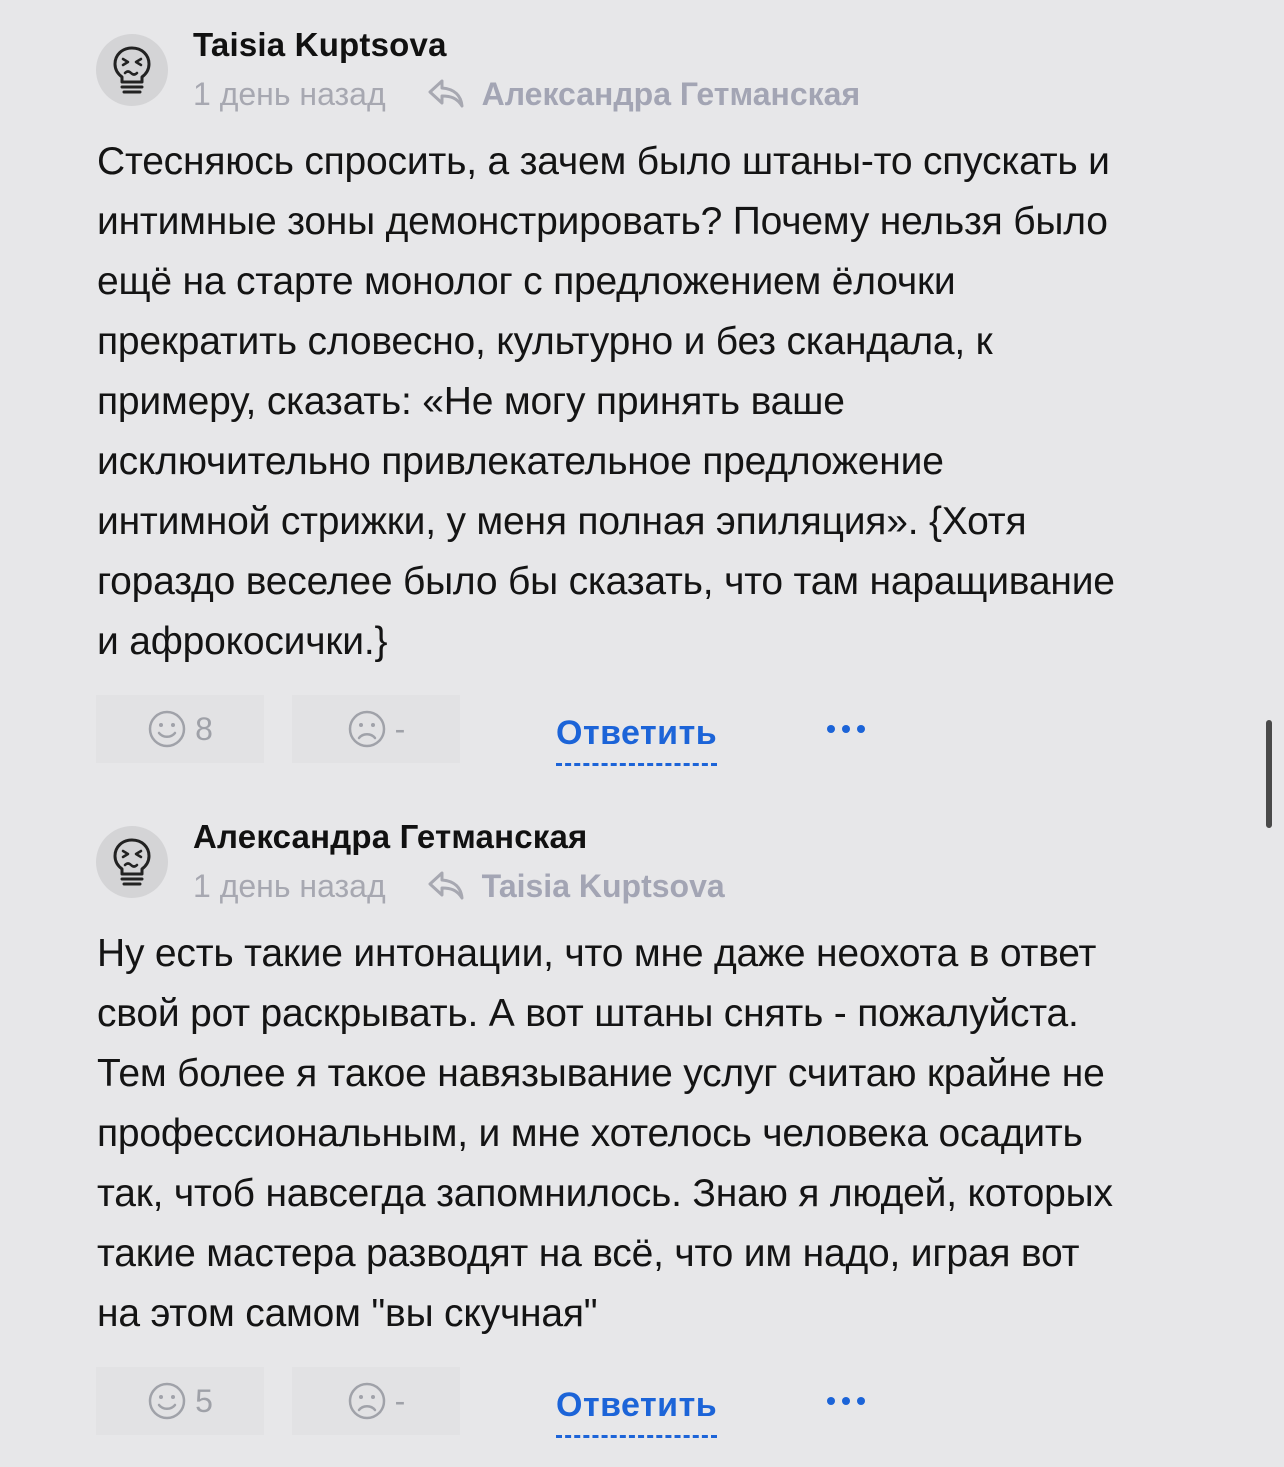 The image size is (1284, 1467). Describe the element at coordinates (204, 1400) in the screenshot. I see `like-count: 5` at that location.